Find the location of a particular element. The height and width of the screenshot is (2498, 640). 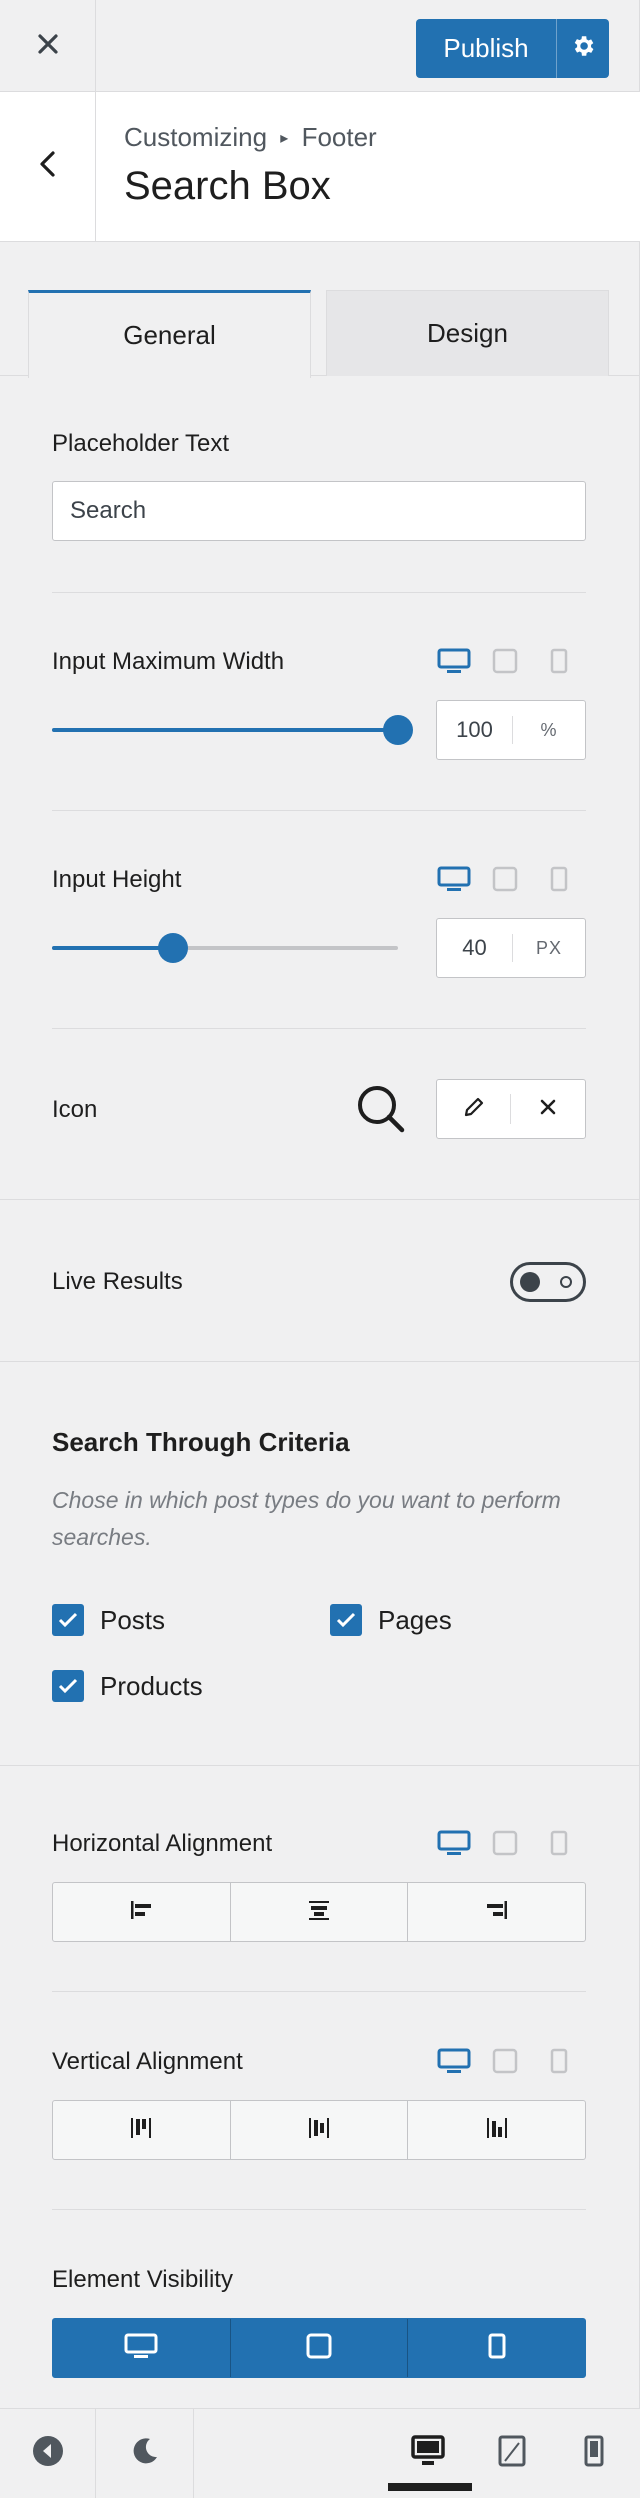

align-bottom-icon is located at coordinates (497, 2130).